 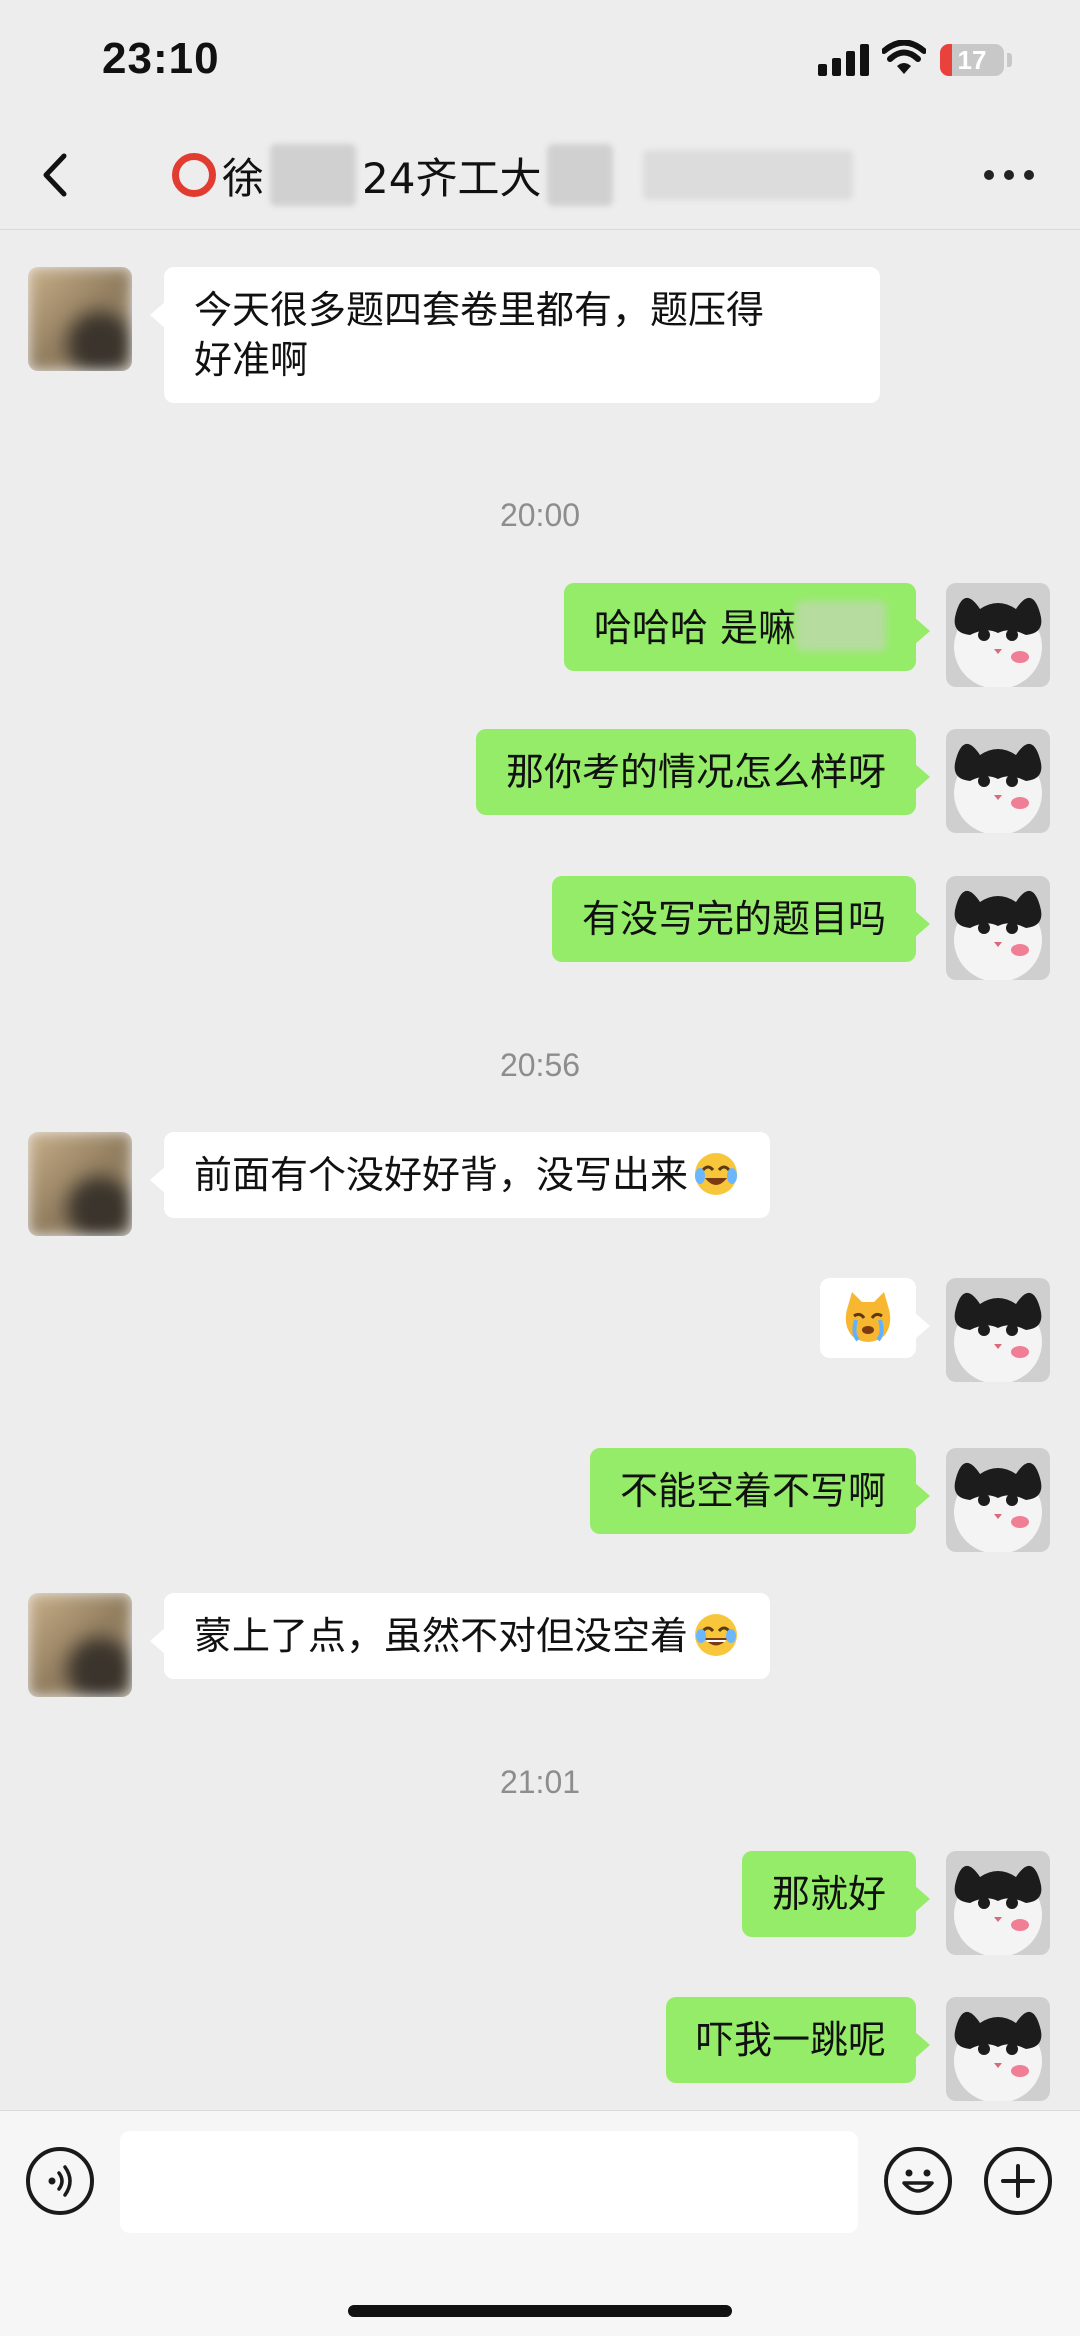 I want to click on battery-level: 17, so click(x=972, y=60).